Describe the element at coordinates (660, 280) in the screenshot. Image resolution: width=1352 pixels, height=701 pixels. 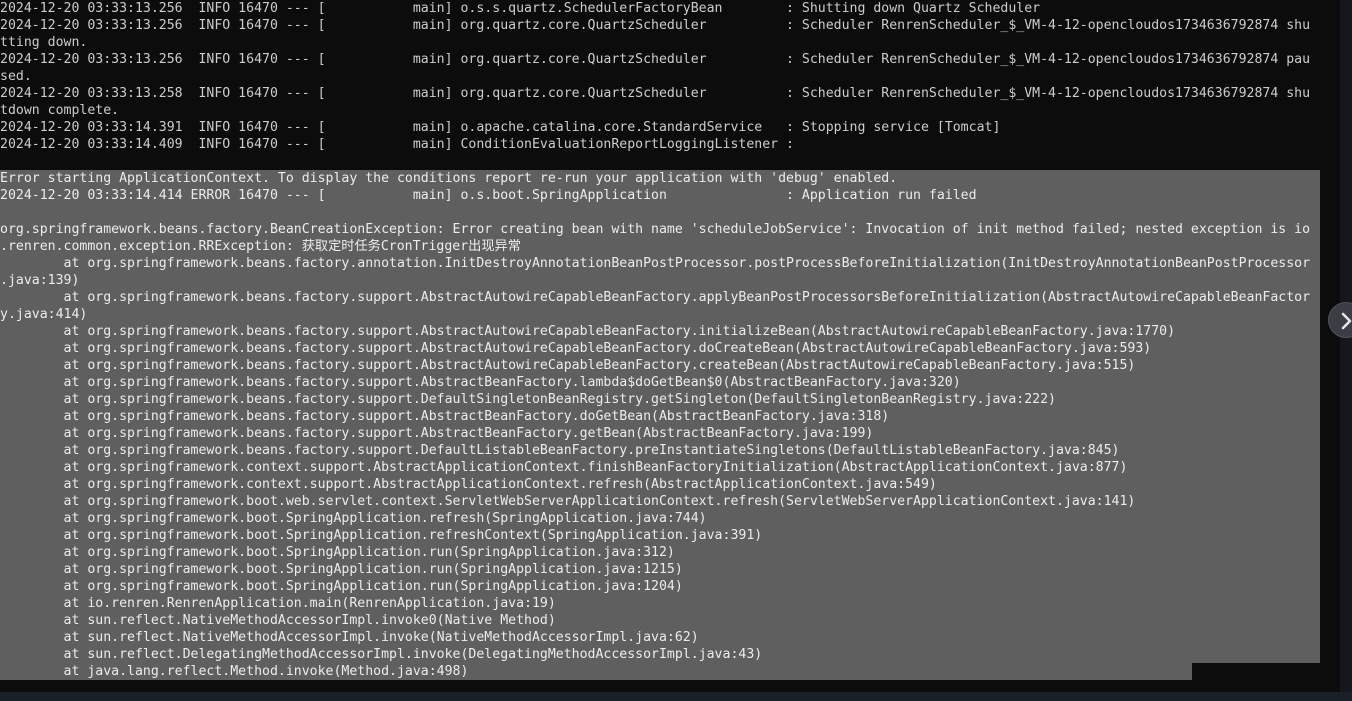
I see `log-line: .java:139)` at that location.